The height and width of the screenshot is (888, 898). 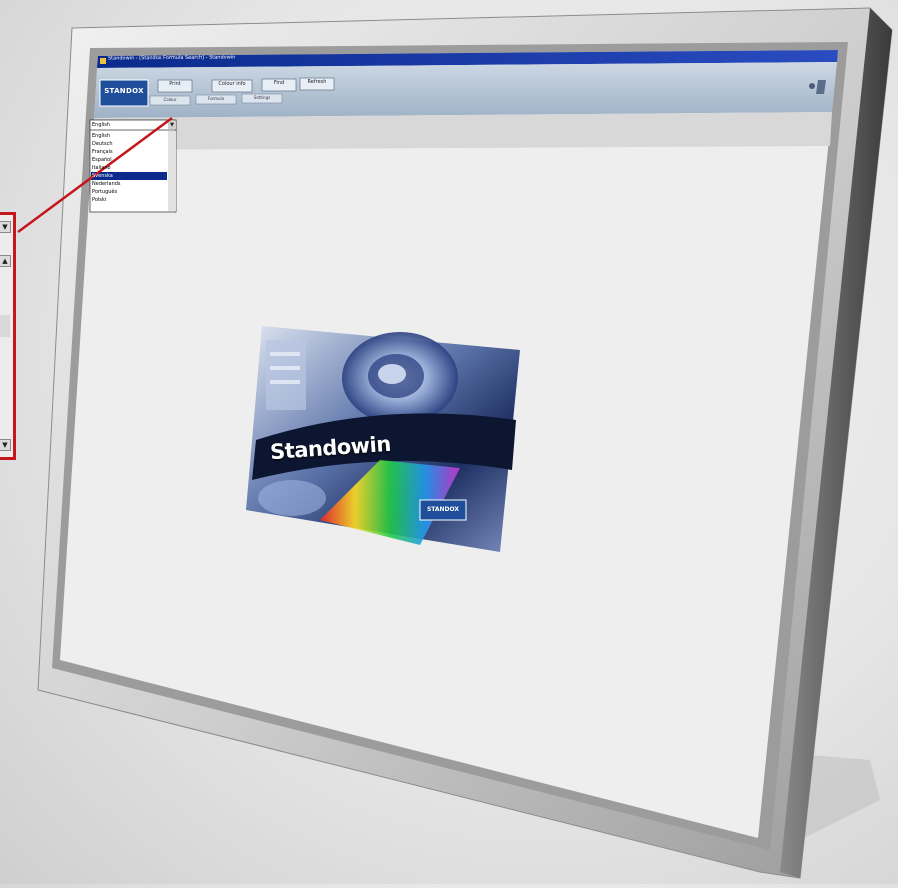 What do you see at coordinates (216, 98) in the screenshot?
I see `formula-tab: Formula` at bounding box center [216, 98].